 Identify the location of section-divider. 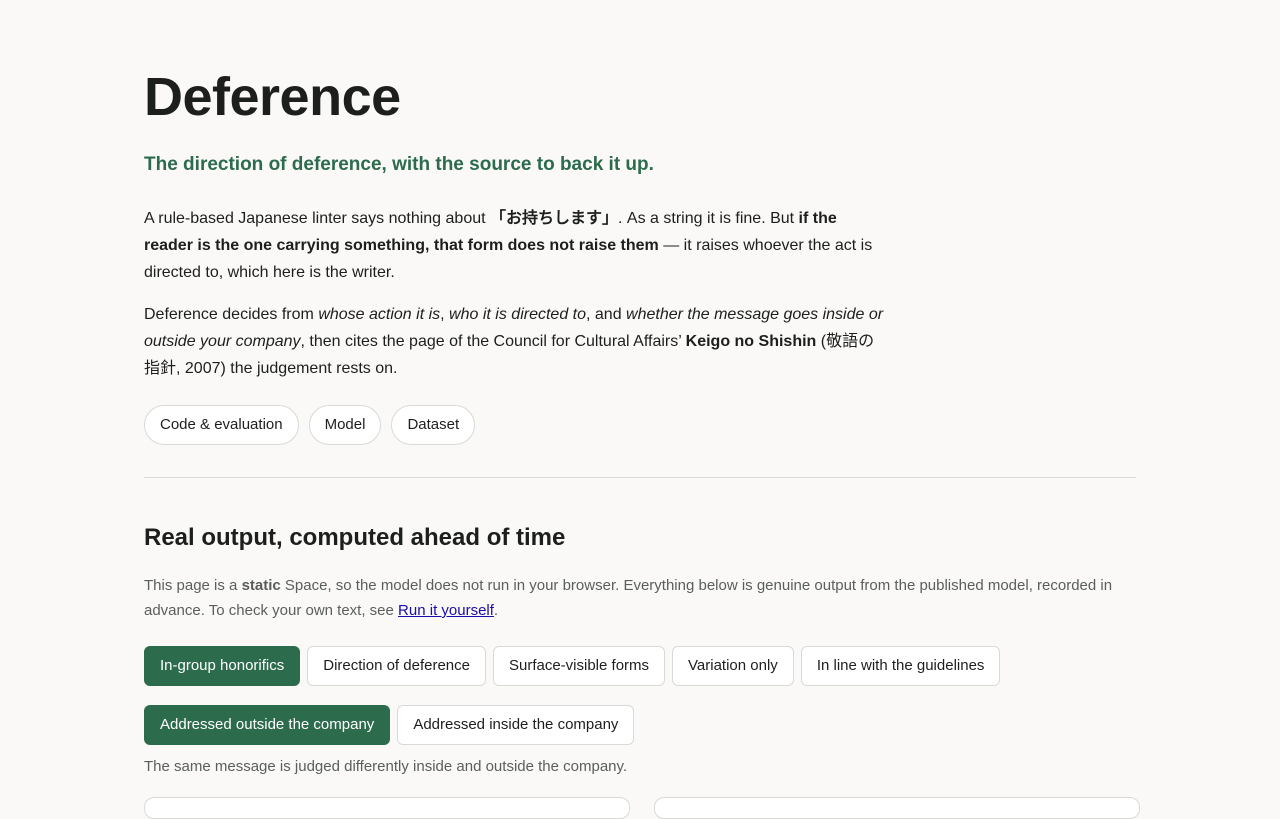
(640, 477).